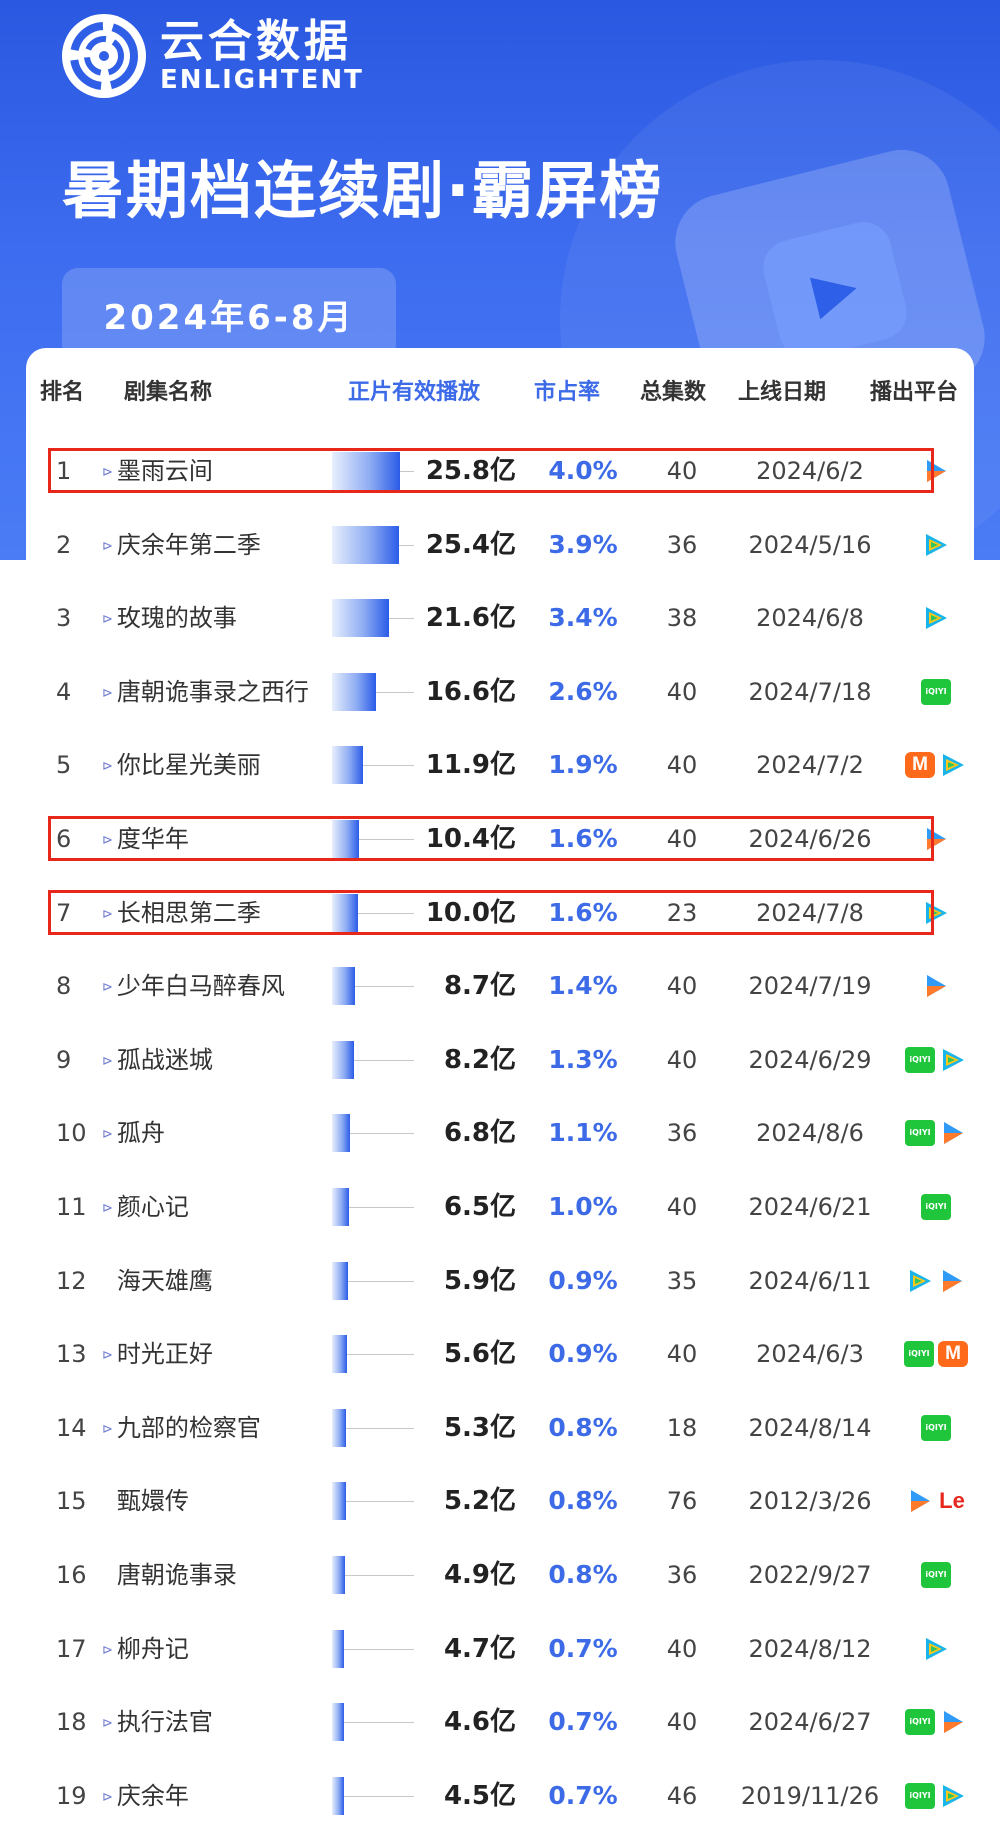  I want to click on plays-value: 4.7亿, so click(479, 1648).